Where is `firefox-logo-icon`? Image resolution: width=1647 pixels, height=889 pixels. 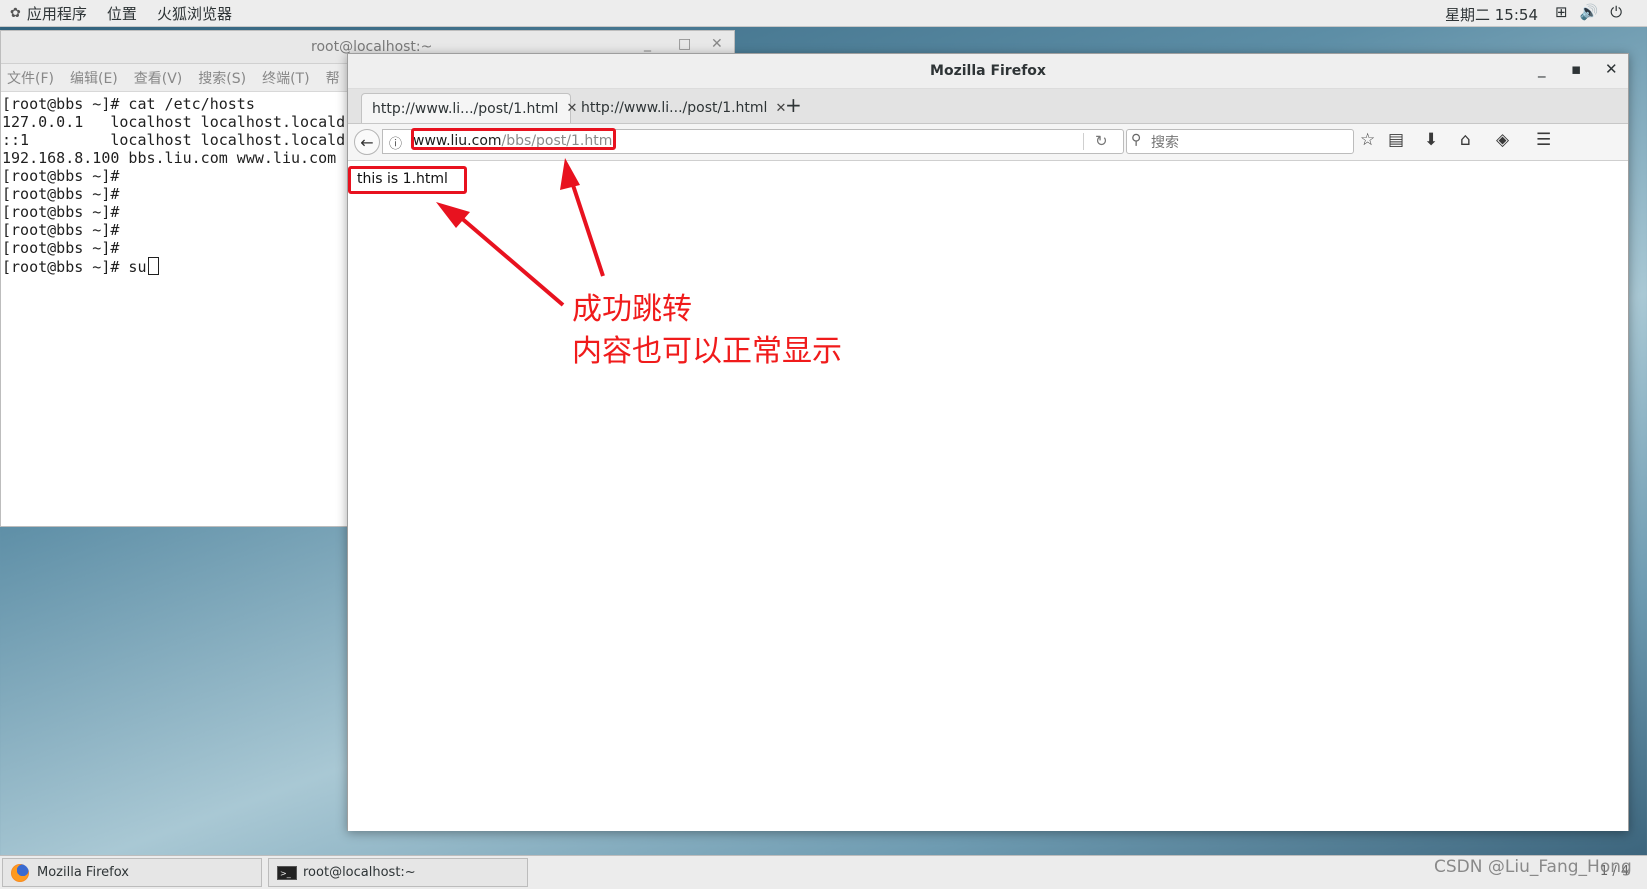 firefox-logo-icon is located at coordinates (20, 872).